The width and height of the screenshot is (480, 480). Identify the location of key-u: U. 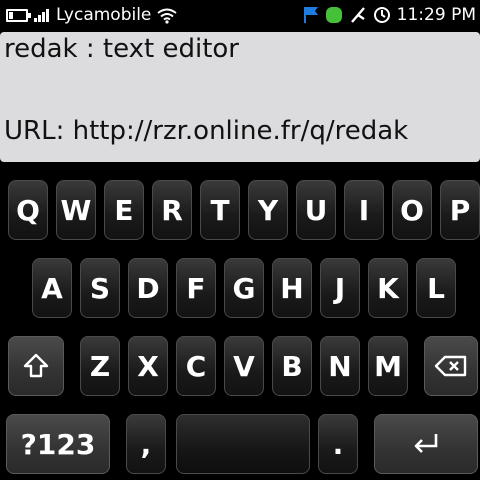
(316, 210).